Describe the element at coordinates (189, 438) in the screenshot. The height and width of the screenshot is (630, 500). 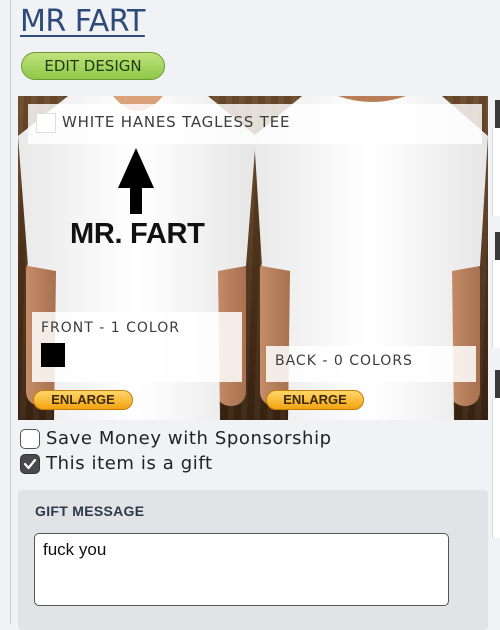
I see `sponsorship-label: Save Money with Sponsorship` at that location.